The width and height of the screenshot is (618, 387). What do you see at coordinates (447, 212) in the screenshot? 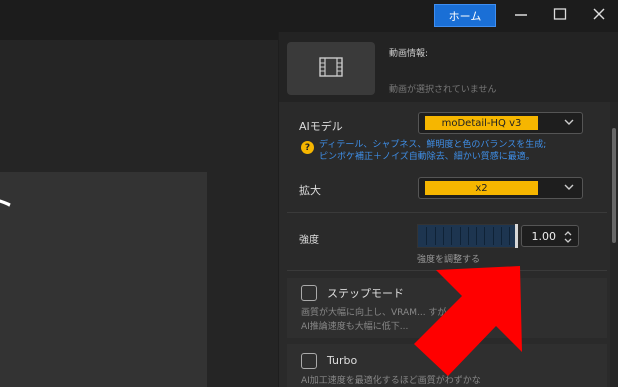
I see `divider` at bounding box center [447, 212].